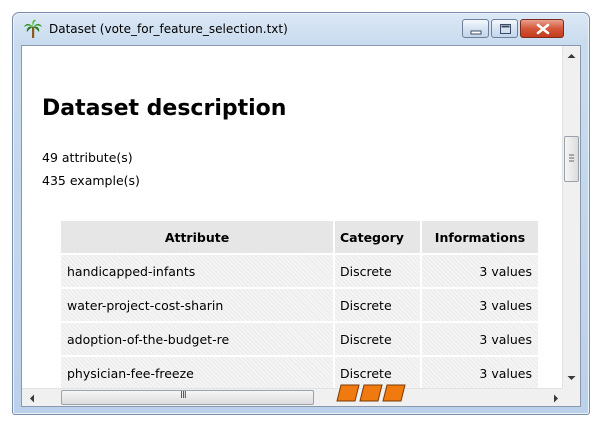  I want to click on vertical-scroll-thumb, so click(571, 159).